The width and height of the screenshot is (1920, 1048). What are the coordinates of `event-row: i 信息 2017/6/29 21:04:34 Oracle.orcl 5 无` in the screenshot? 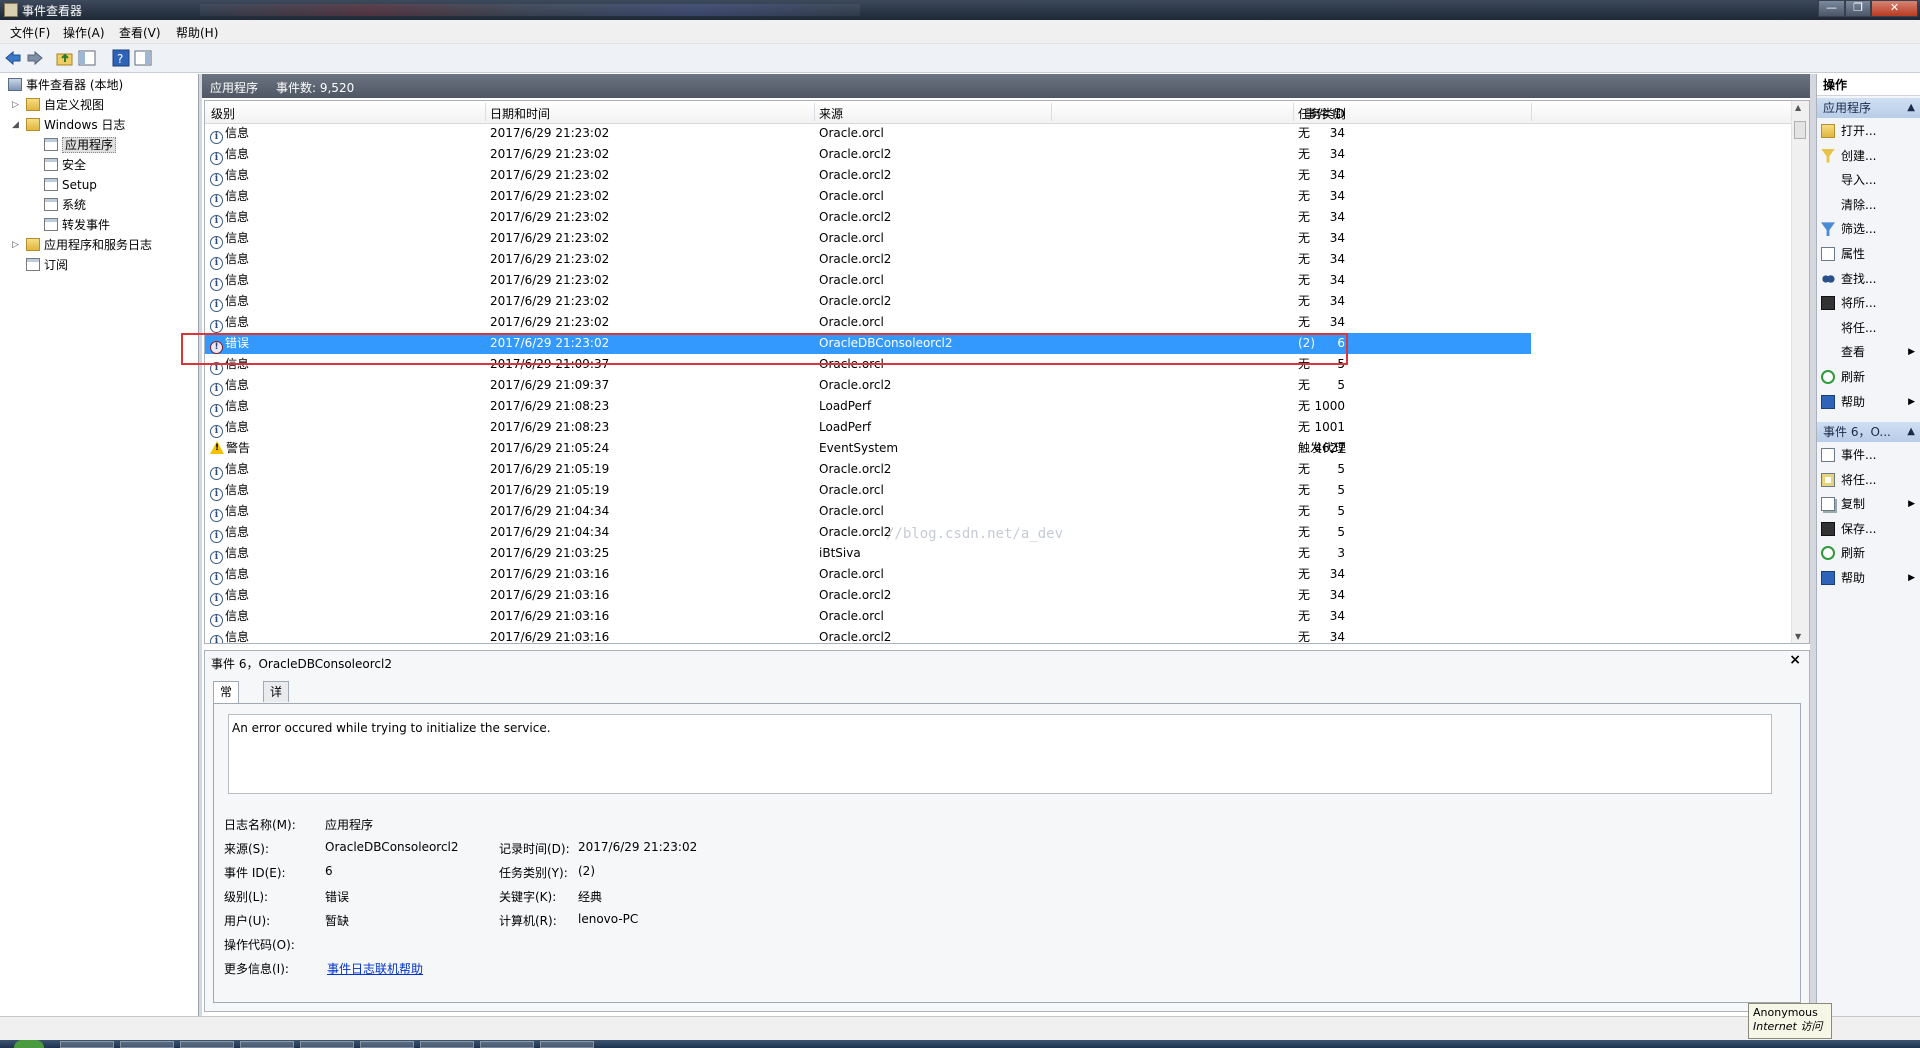 It's located at (999, 511).